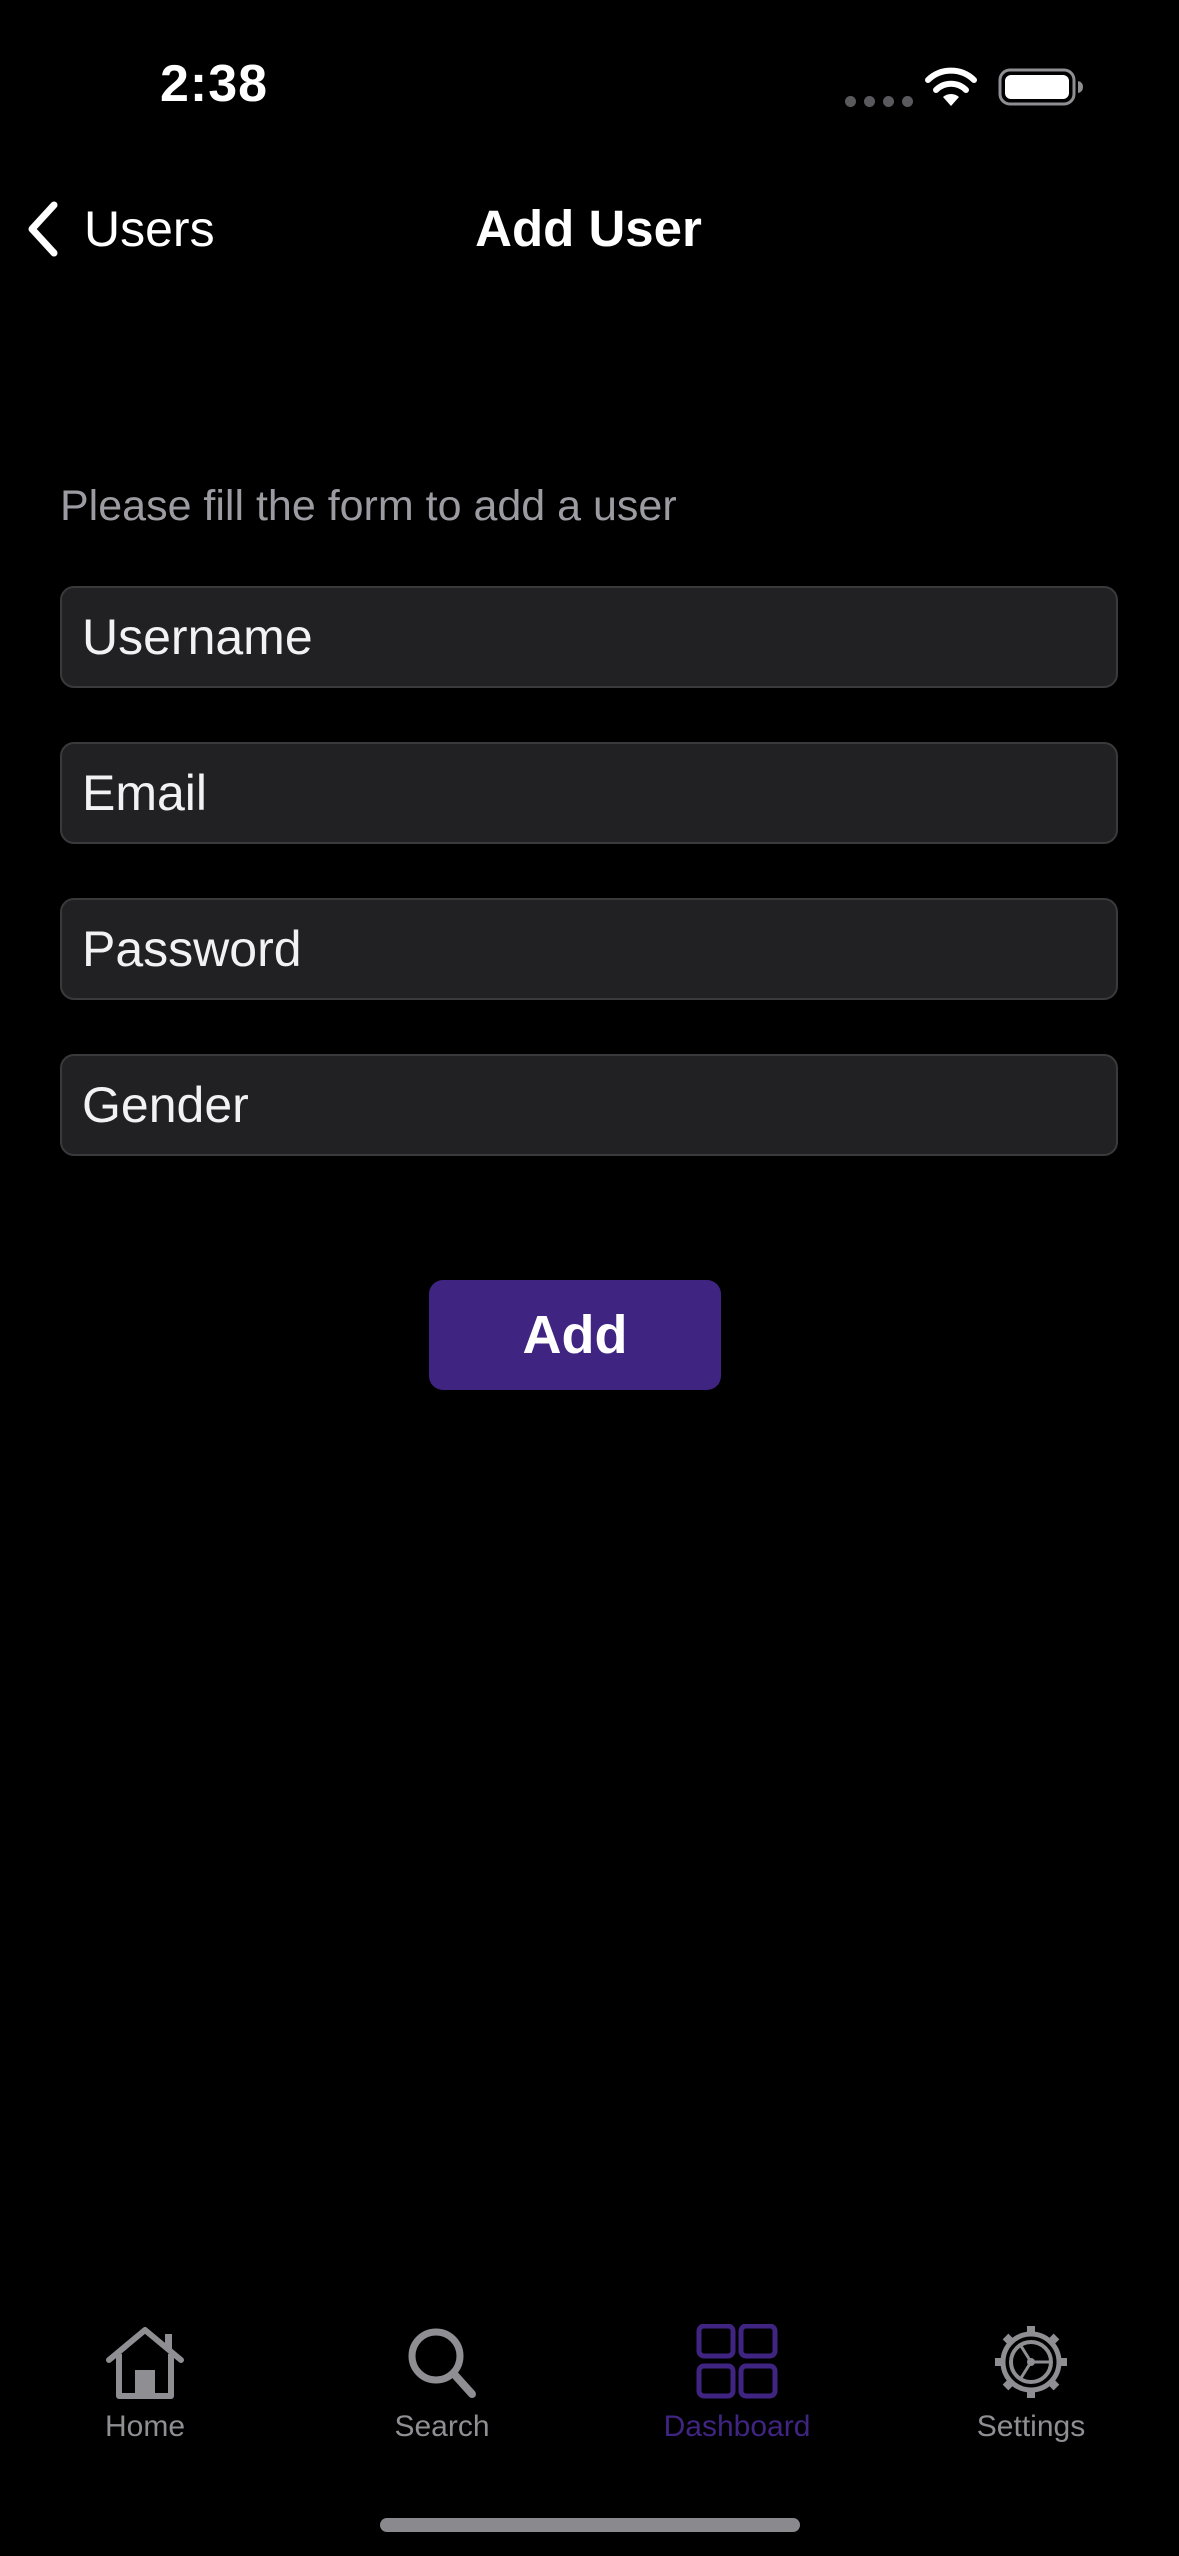 The image size is (1179, 2556). I want to click on password-input, so click(589, 949).